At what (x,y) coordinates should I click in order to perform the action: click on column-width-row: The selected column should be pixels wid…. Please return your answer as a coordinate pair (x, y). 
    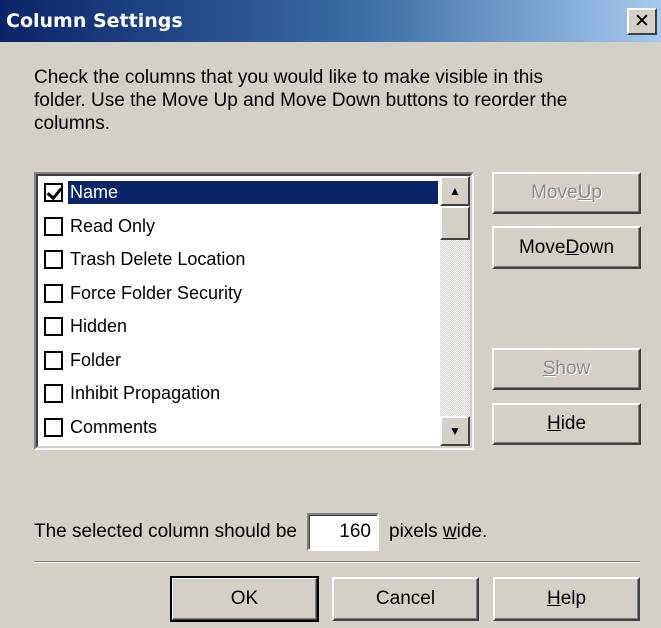
    Looking at the image, I should click on (334, 532).